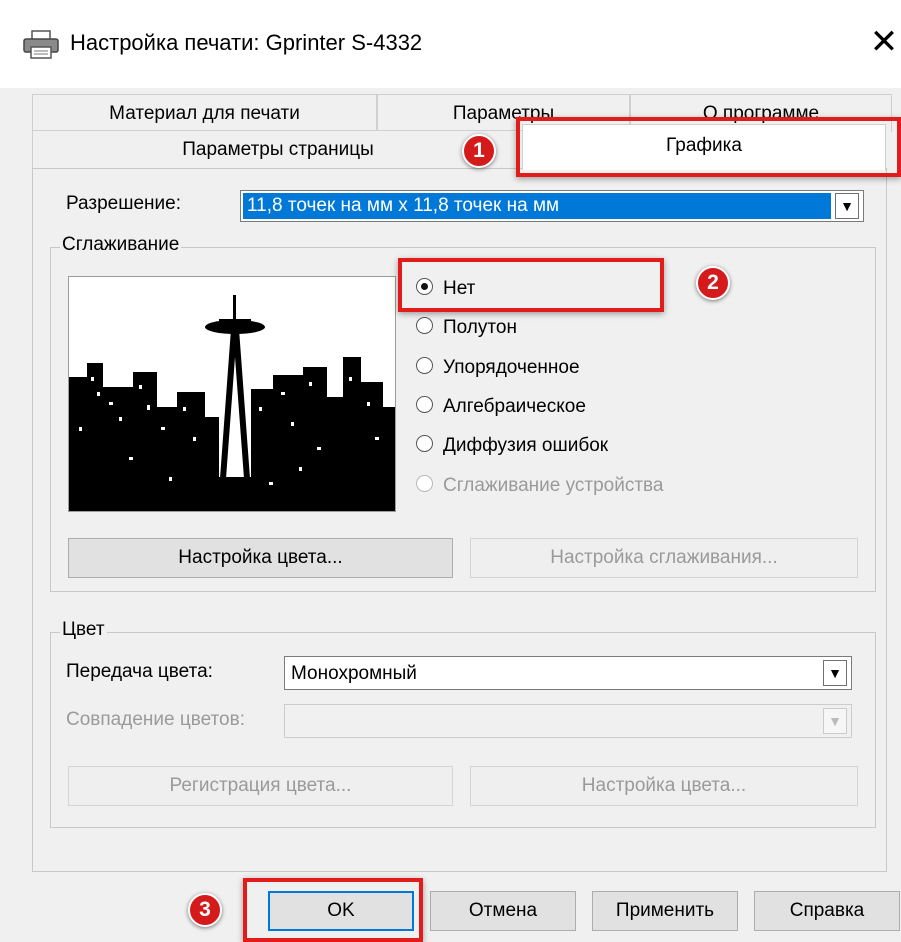  What do you see at coordinates (246, 42) in the screenshot?
I see `window-title: Настройка печати: Gprinter S-4332` at bounding box center [246, 42].